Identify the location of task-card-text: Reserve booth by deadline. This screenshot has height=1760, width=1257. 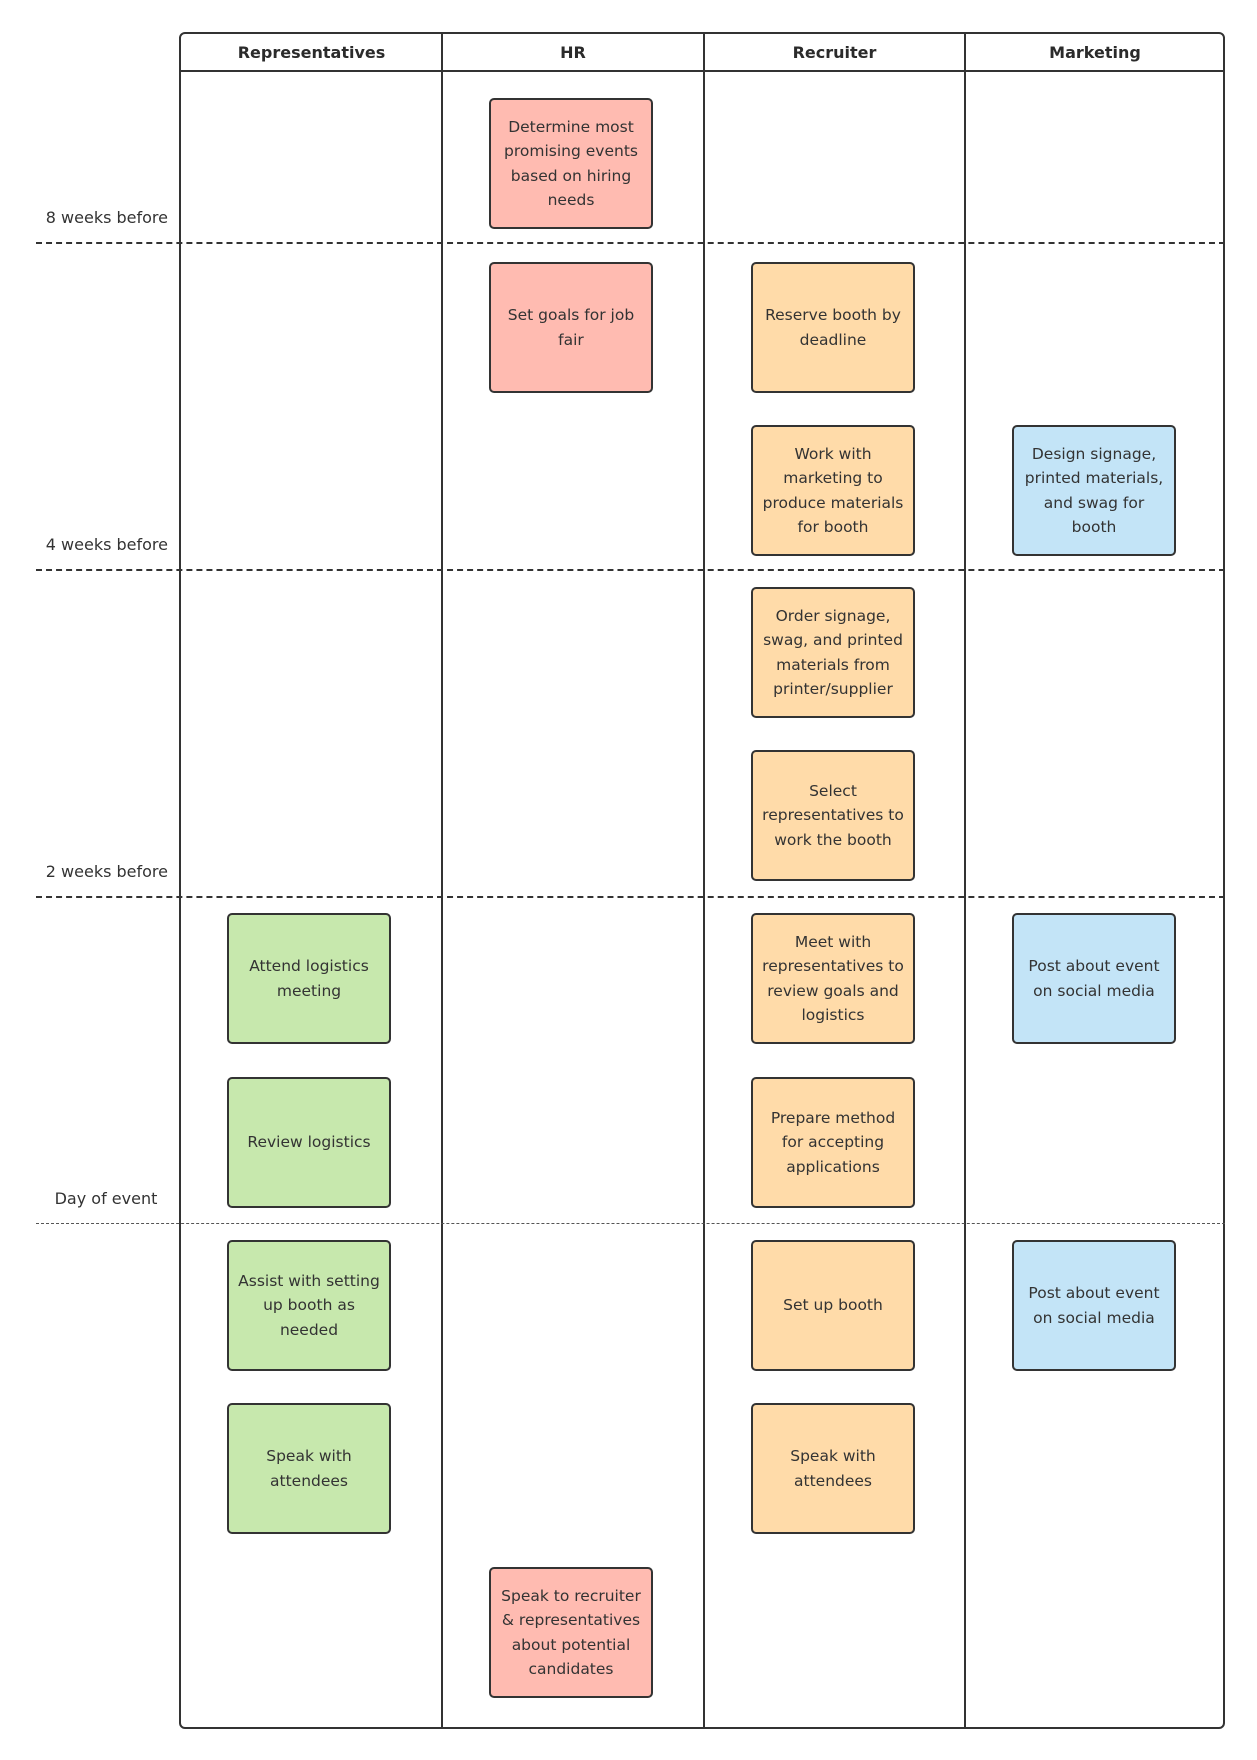
(833, 327).